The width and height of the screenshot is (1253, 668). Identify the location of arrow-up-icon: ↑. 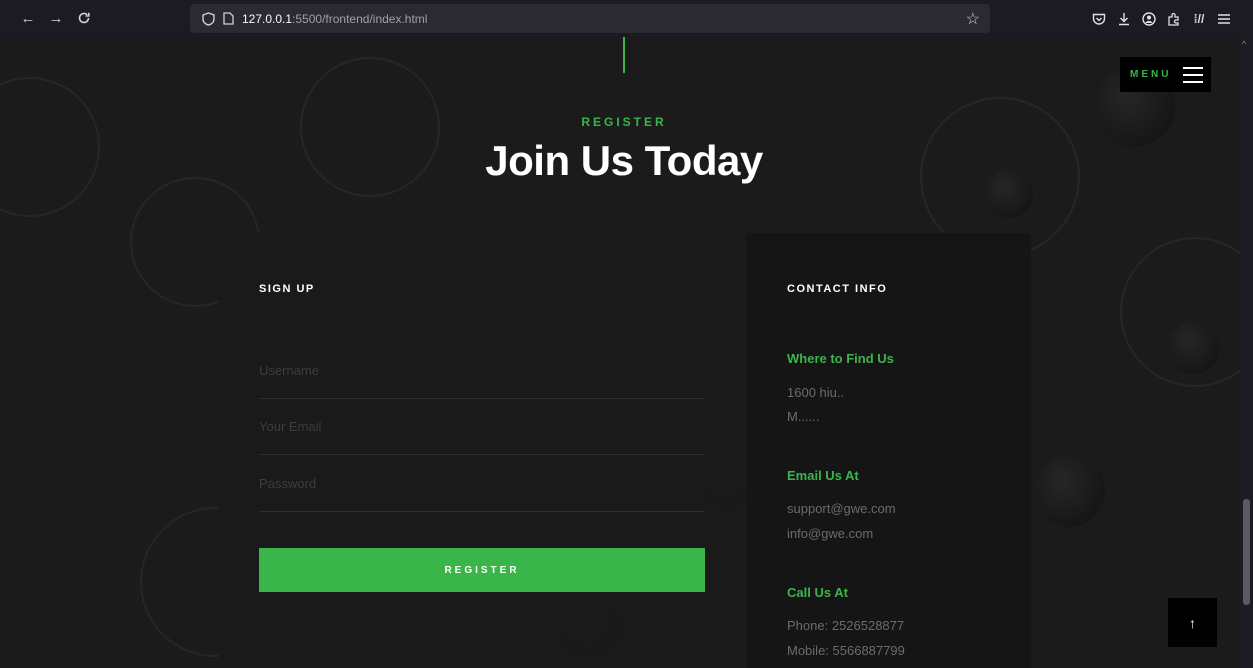
(1192, 622).